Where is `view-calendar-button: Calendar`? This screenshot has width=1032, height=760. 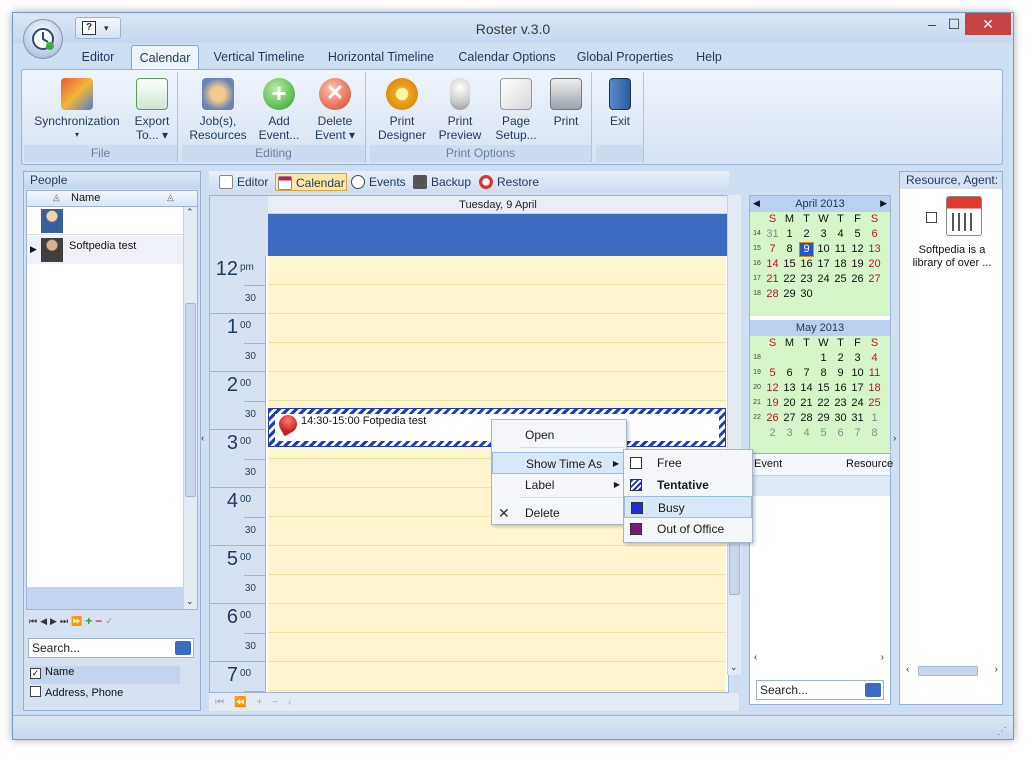
view-calendar-button: Calendar is located at coordinates (311, 182).